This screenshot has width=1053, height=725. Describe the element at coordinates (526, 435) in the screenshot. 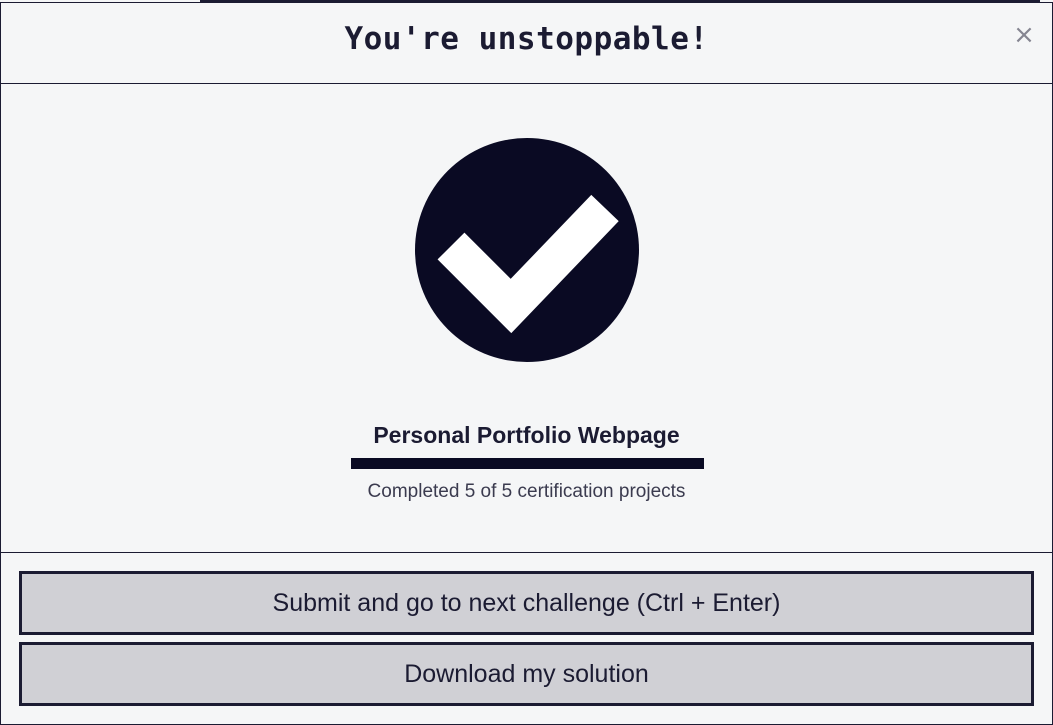

I see `project-title: Personal Portfolio Webpage` at that location.